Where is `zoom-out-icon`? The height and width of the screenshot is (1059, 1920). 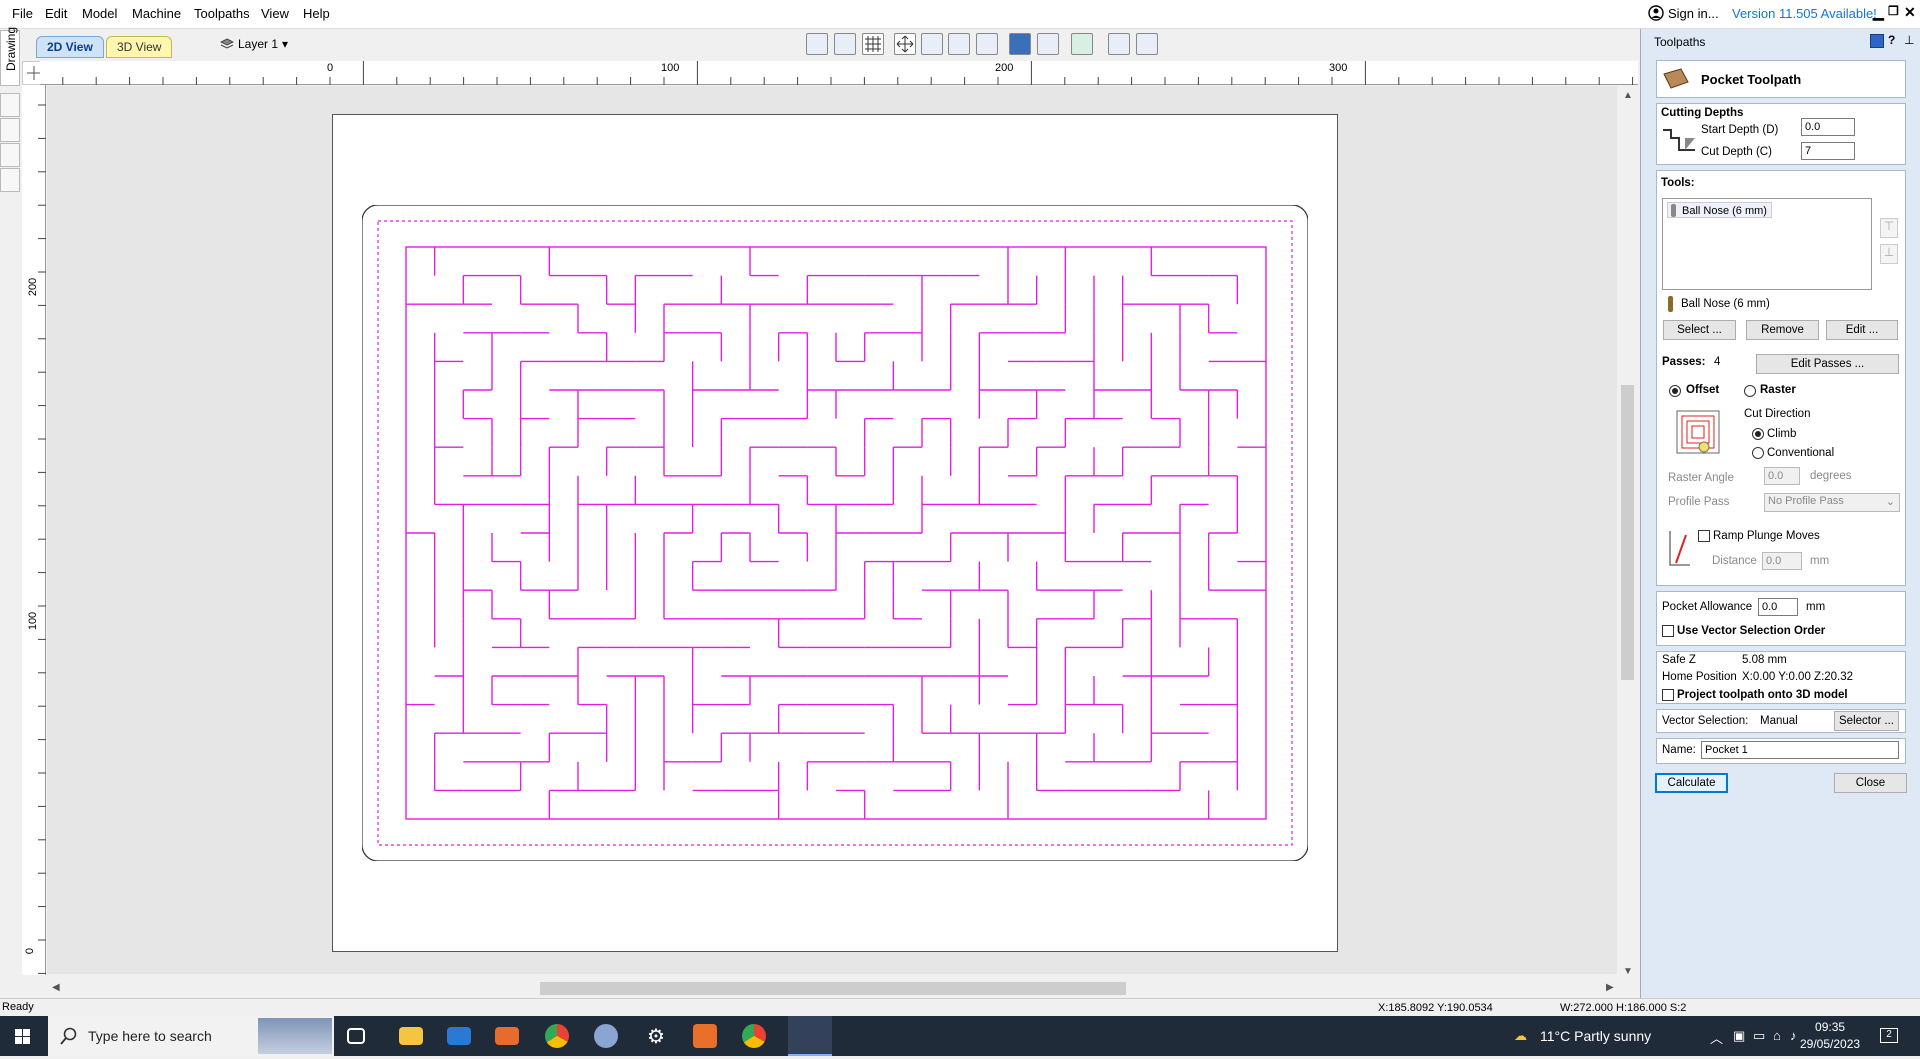 zoom-out-icon is located at coordinates (959, 44).